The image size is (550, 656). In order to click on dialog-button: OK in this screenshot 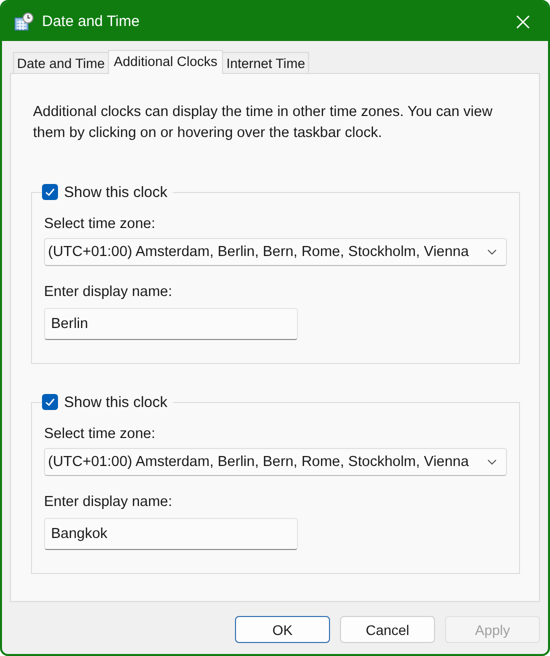, I will do `click(282, 629)`.